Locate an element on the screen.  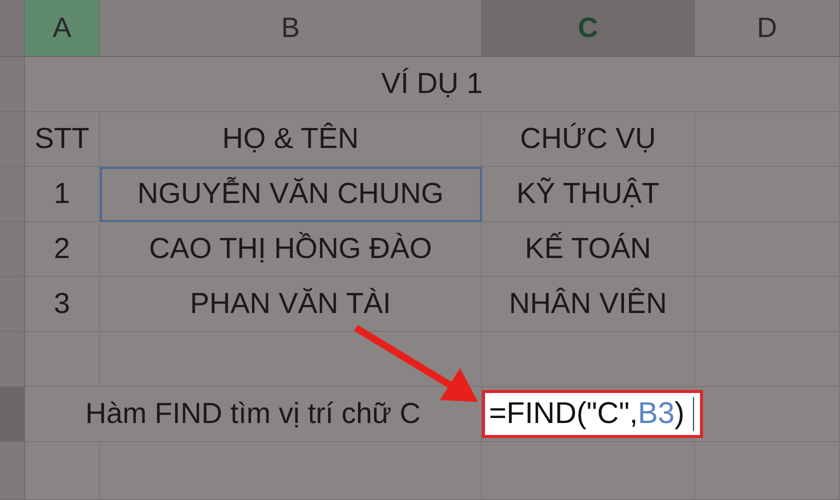
table-header-cell: CHỨC VỤ is located at coordinates (588, 139).